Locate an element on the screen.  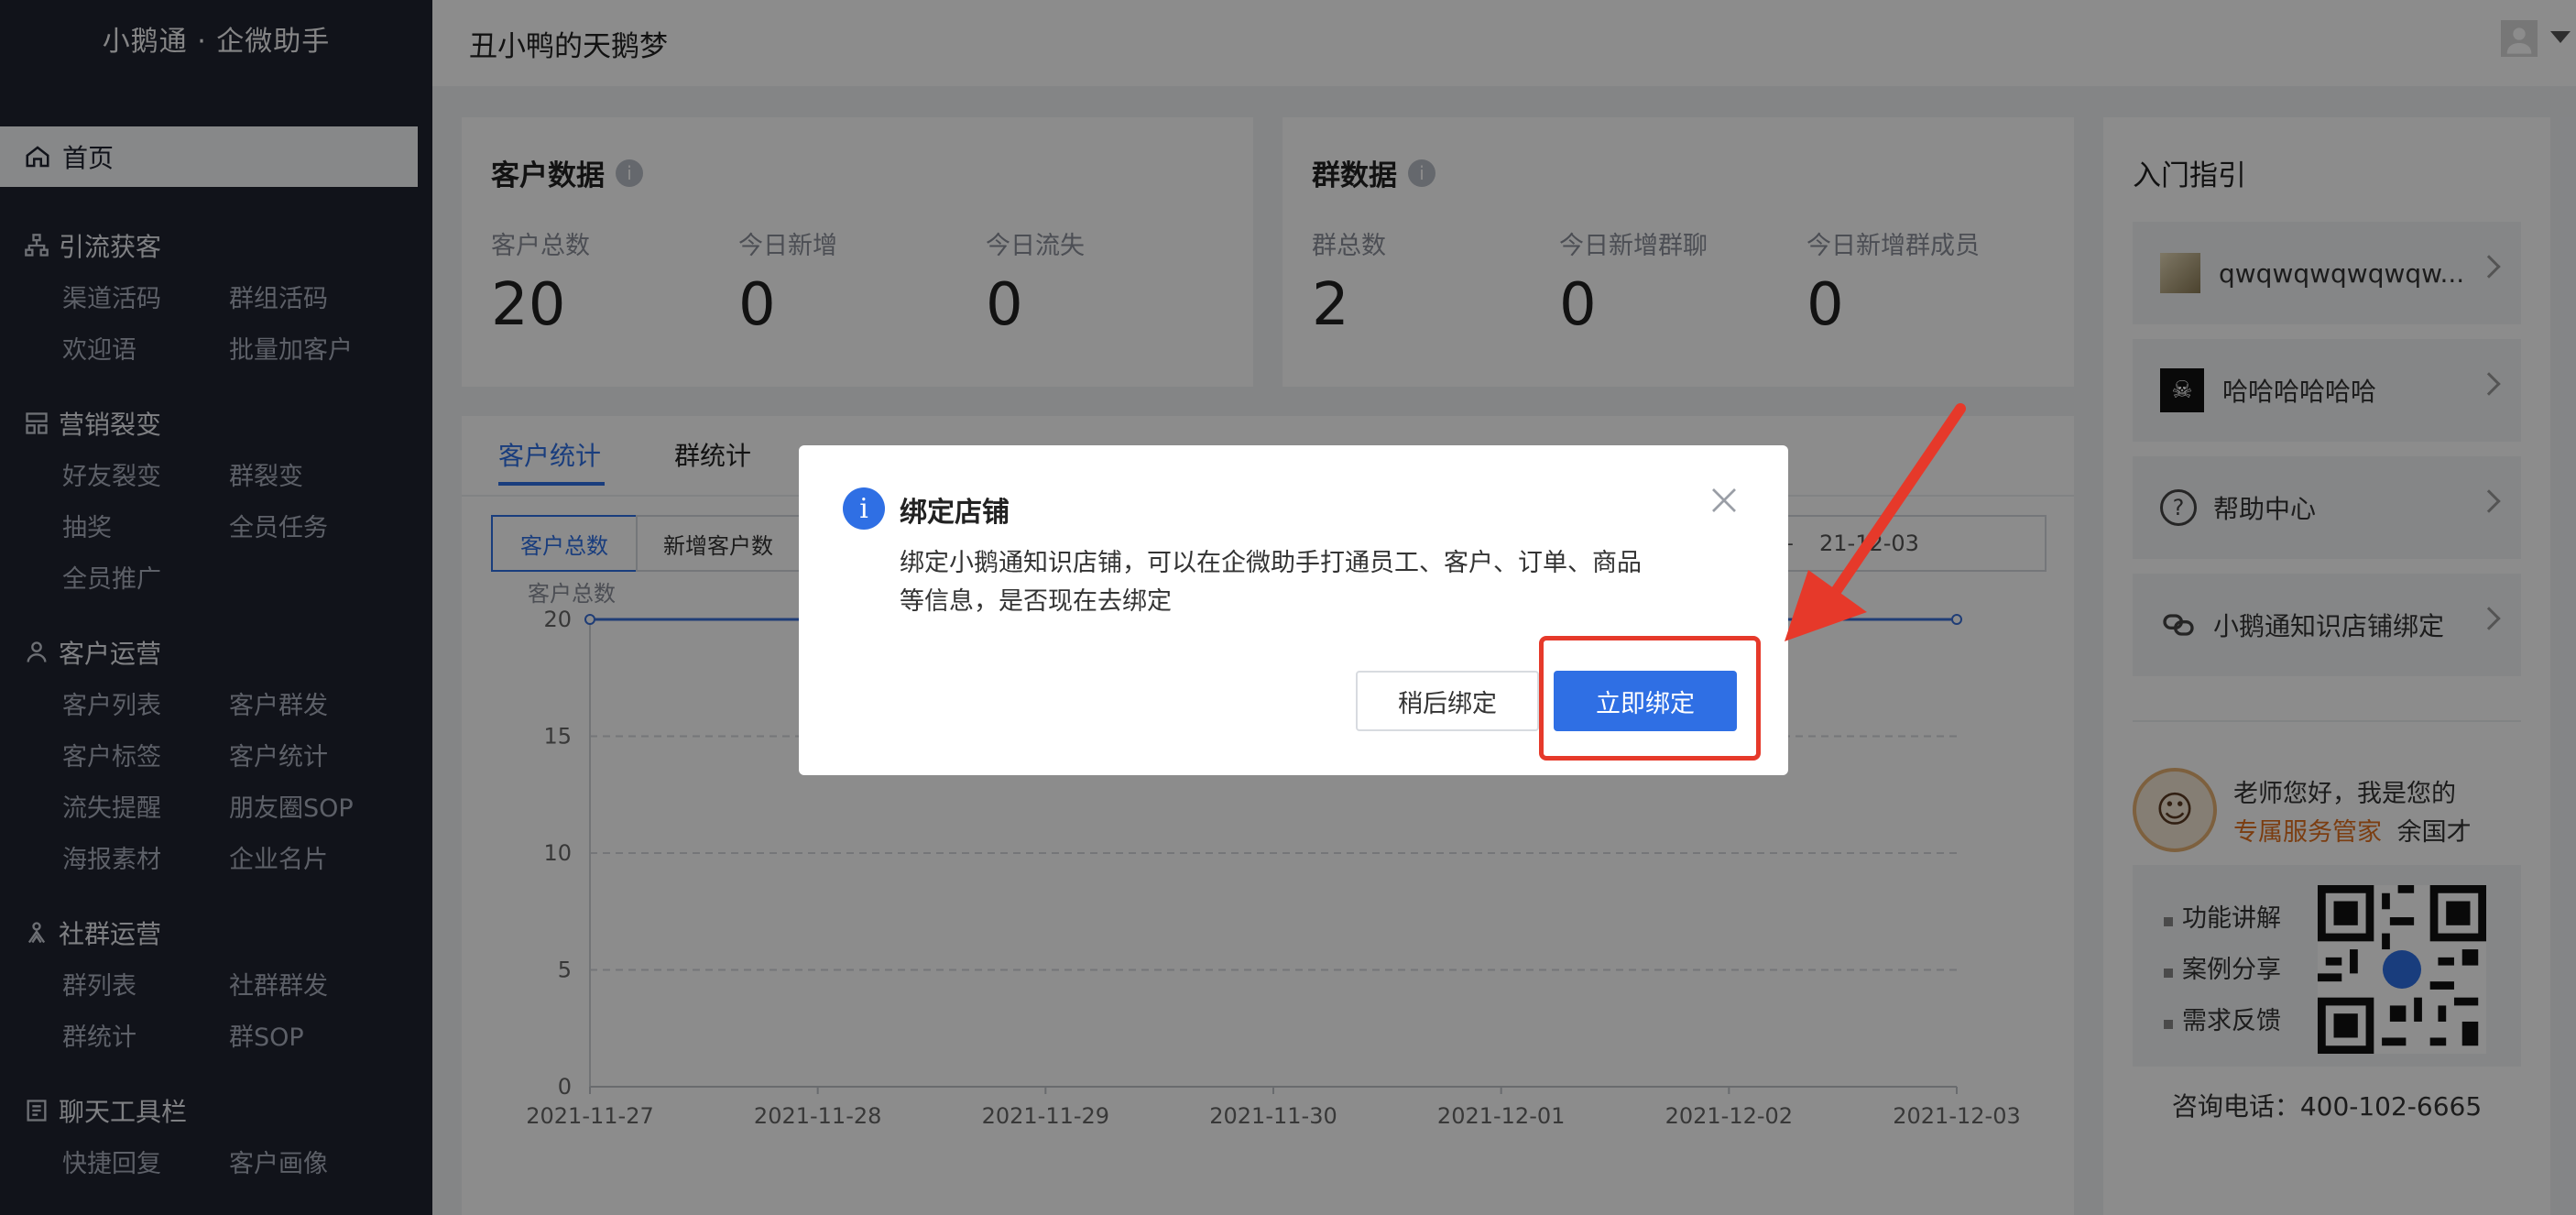
arrow-icon is located at coordinates (1876, 522).